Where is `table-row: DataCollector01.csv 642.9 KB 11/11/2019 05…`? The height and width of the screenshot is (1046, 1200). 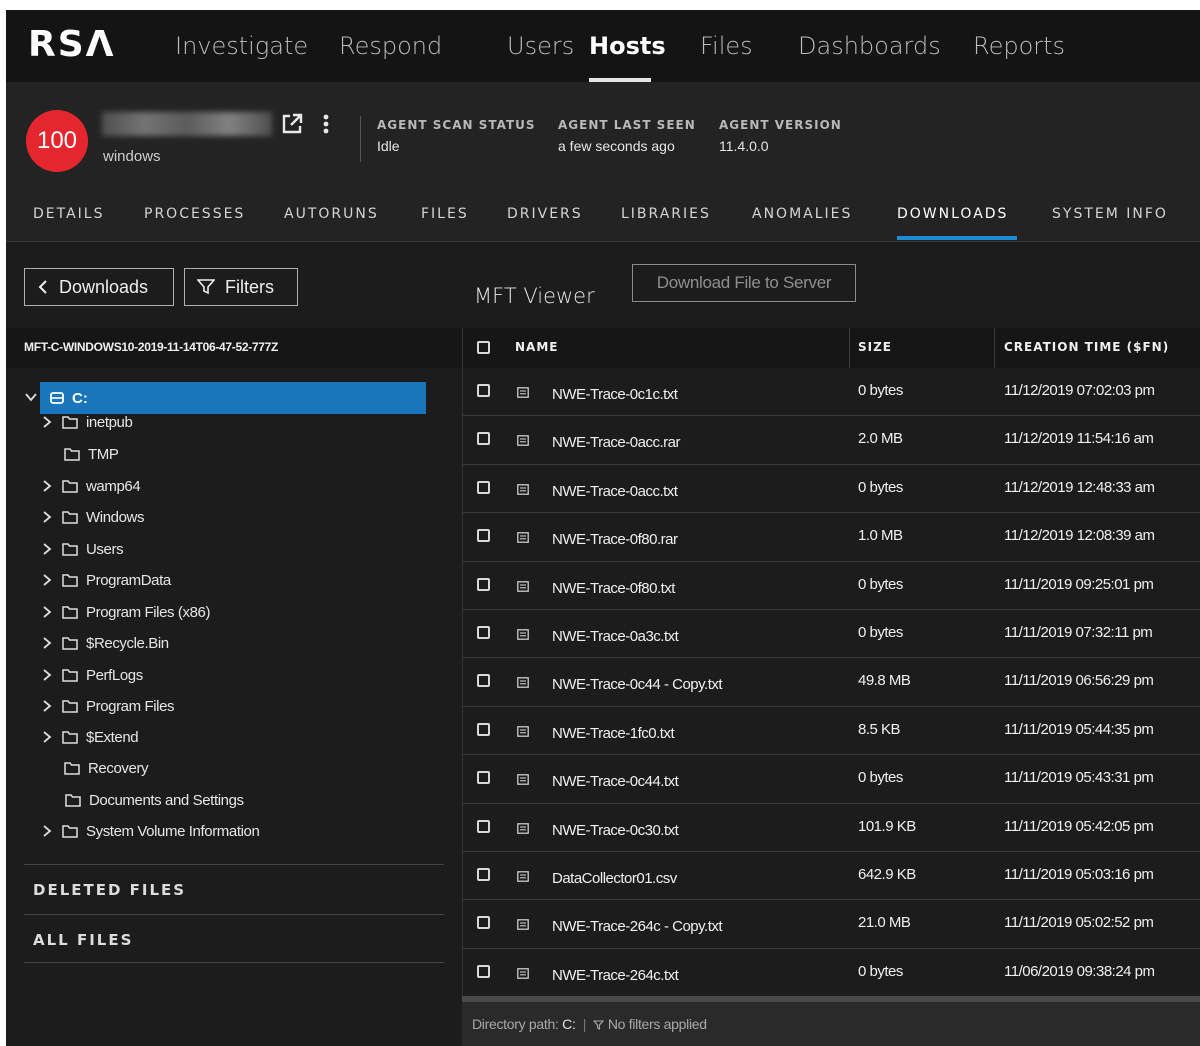
table-row: DataCollector01.csv 642.9 KB 11/11/2019 05… is located at coordinates (831, 876).